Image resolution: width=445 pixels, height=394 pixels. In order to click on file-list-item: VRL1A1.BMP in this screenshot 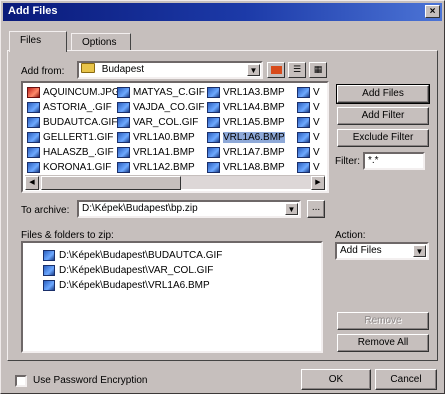, I will do `click(156, 152)`.